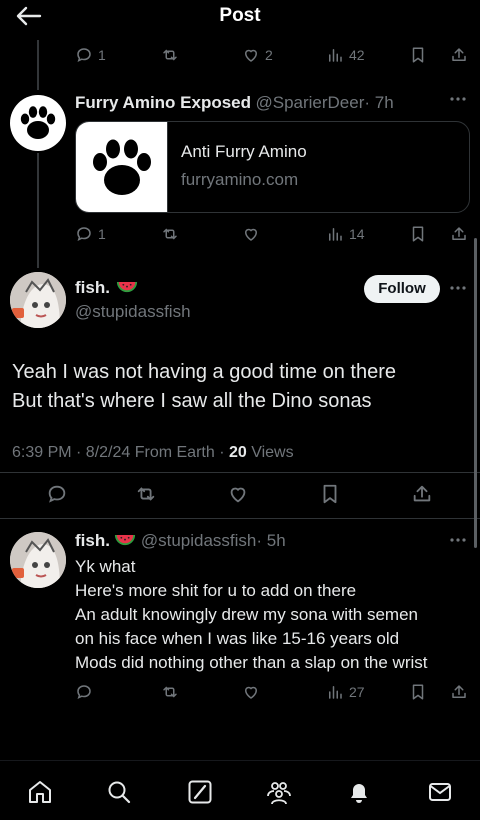  What do you see at coordinates (119, 792) in the screenshot?
I see `search-icon` at bounding box center [119, 792].